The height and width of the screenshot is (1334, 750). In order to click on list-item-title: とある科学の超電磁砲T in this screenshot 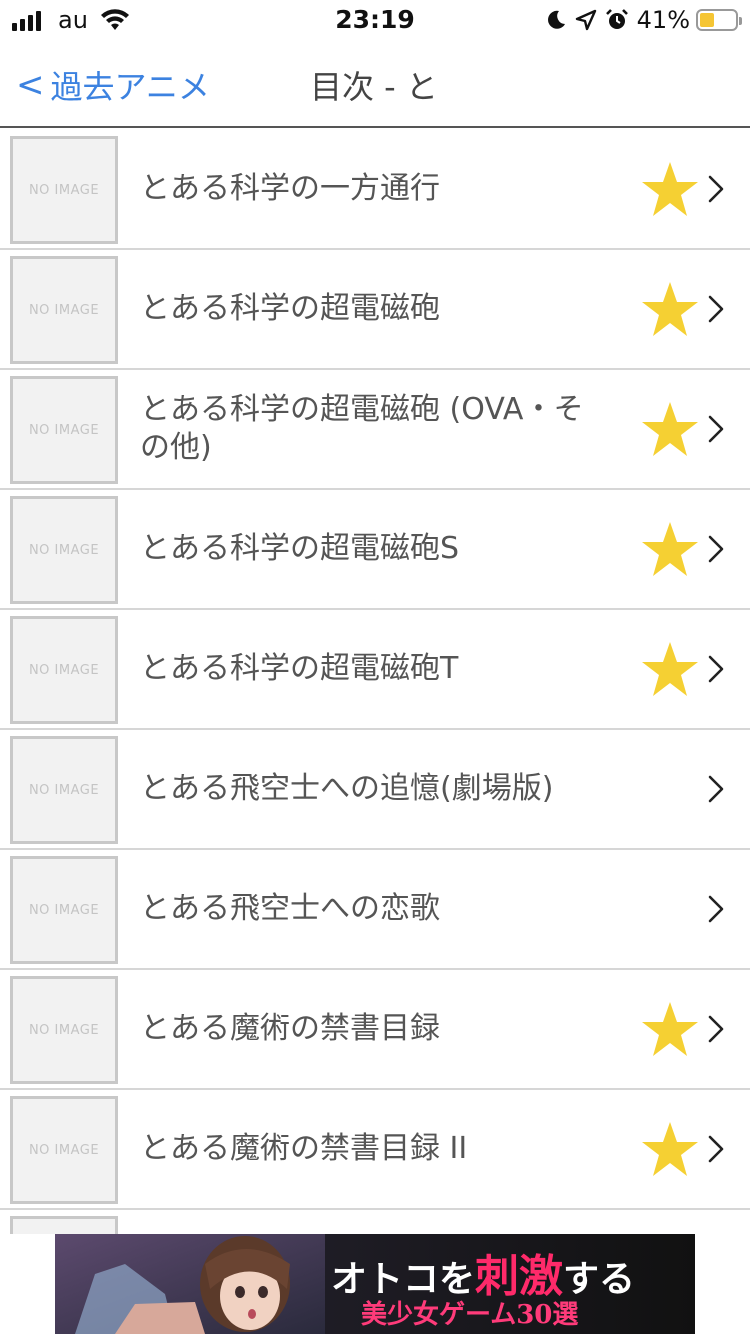, I will do `click(299, 668)`.